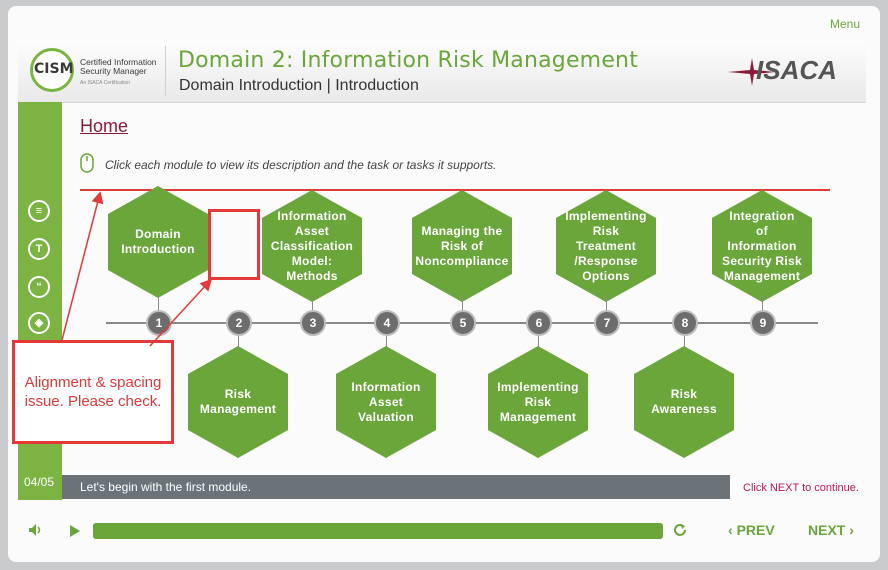  I want to click on annotation-alignment-line, so click(455, 190).